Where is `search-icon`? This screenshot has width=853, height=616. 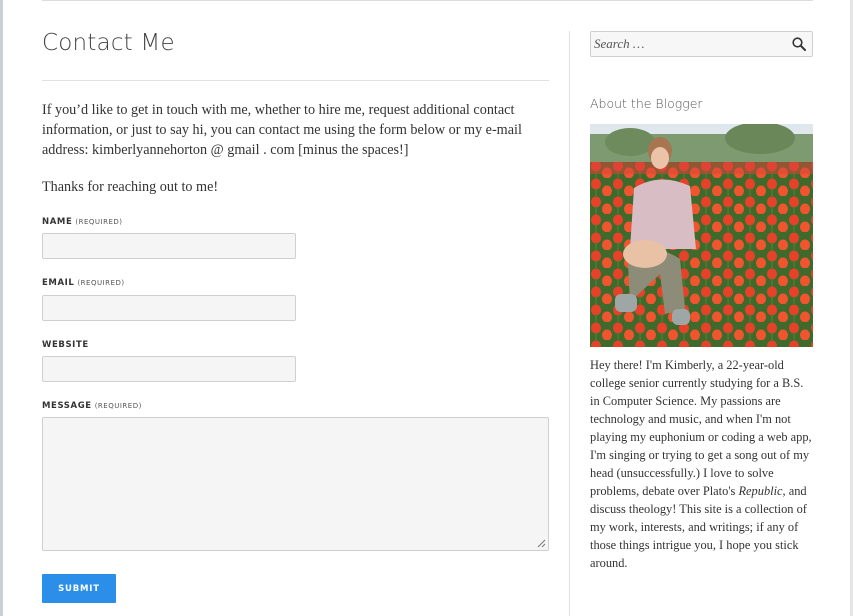
search-icon is located at coordinates (799, 44).